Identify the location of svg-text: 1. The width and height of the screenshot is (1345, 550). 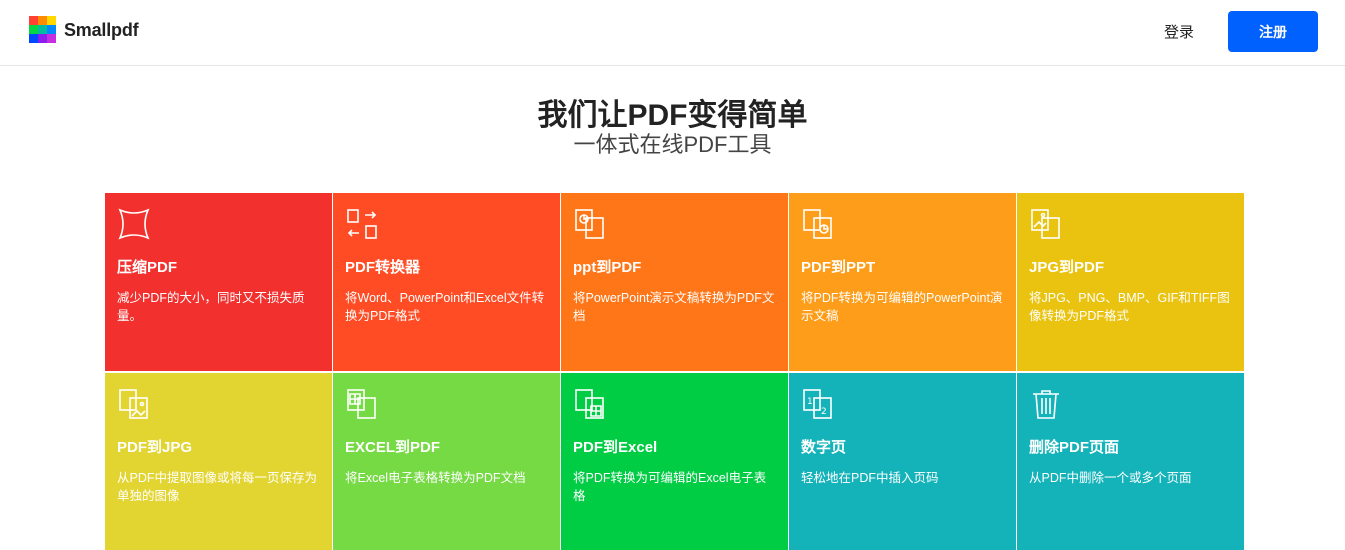
(810, 402).